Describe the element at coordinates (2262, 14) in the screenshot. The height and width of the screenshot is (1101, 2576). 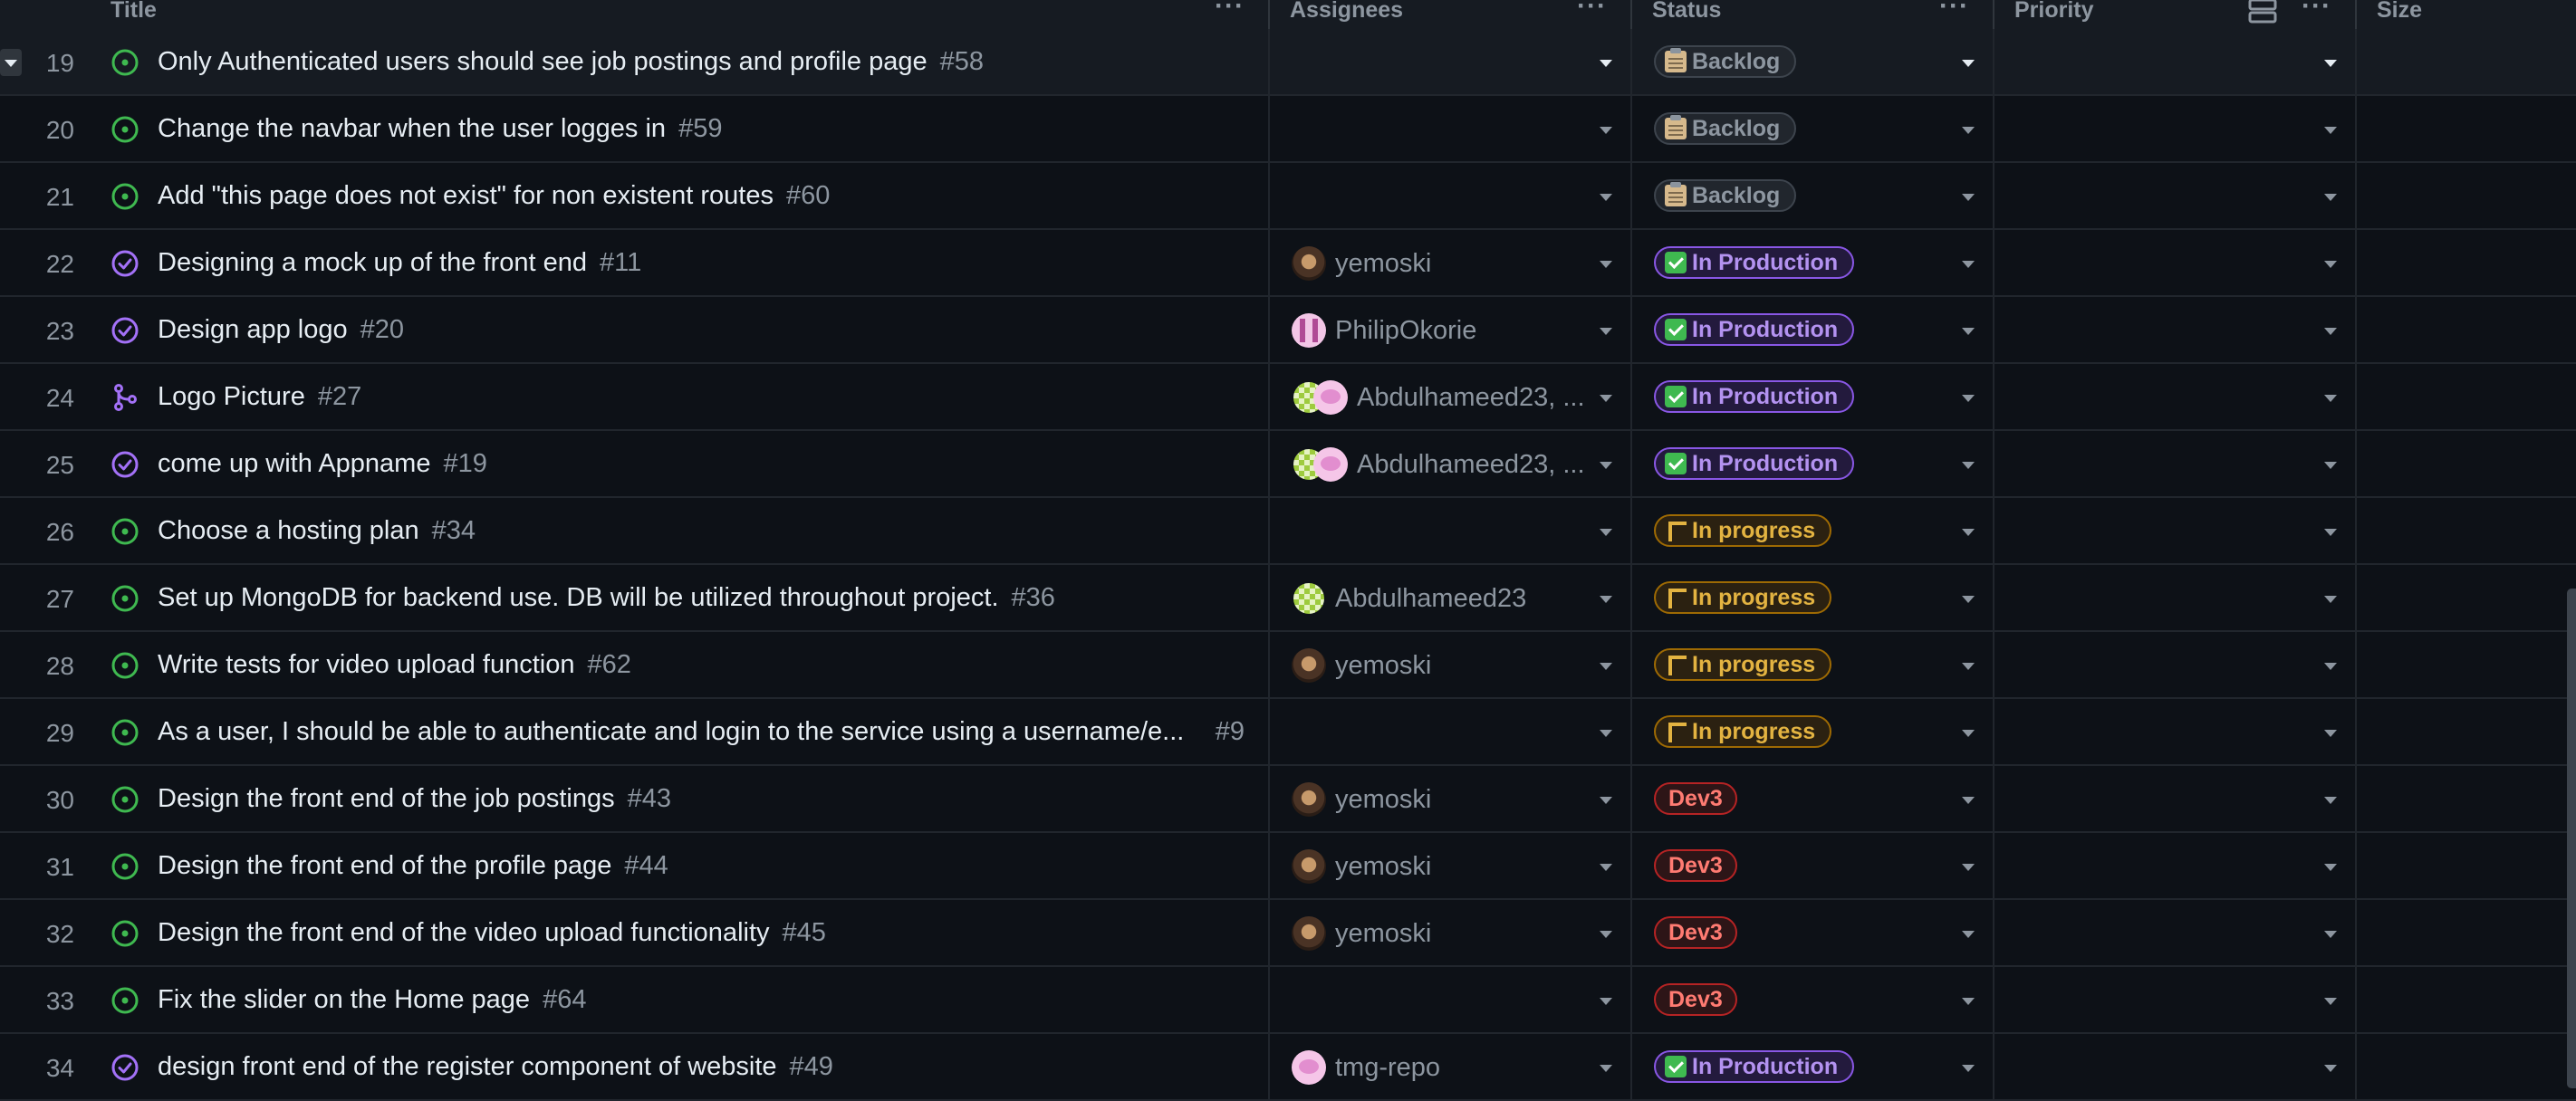
I see `group-by-icon` at that location.